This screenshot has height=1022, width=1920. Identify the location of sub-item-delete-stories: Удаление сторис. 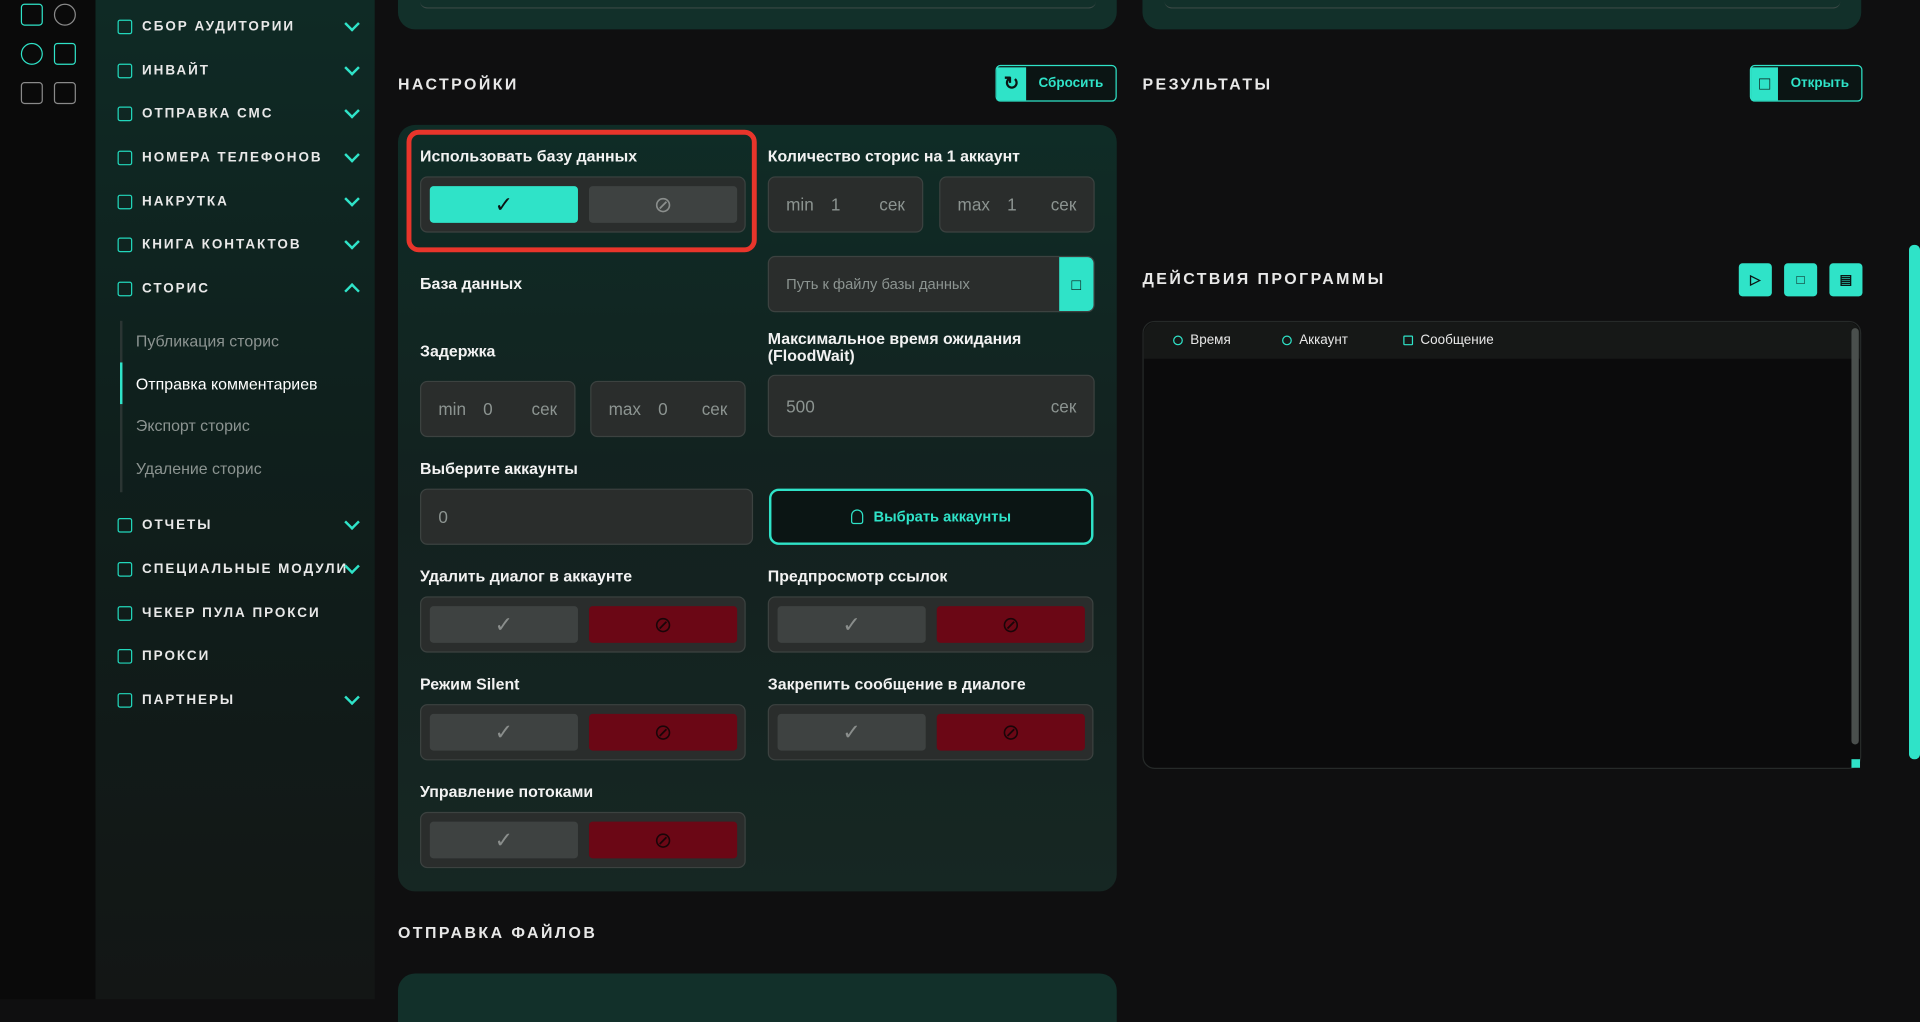
(199, 468).